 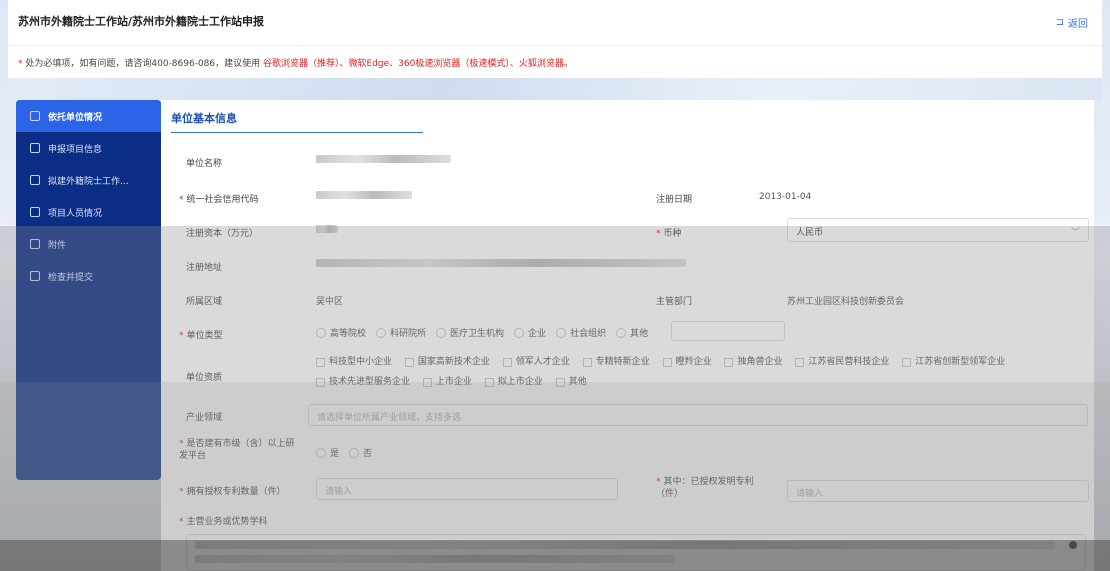 What do you see at coordinates (669, 234) in the screenshot?
I see `currency-label: * 币种` at bounding box center [669, 234].